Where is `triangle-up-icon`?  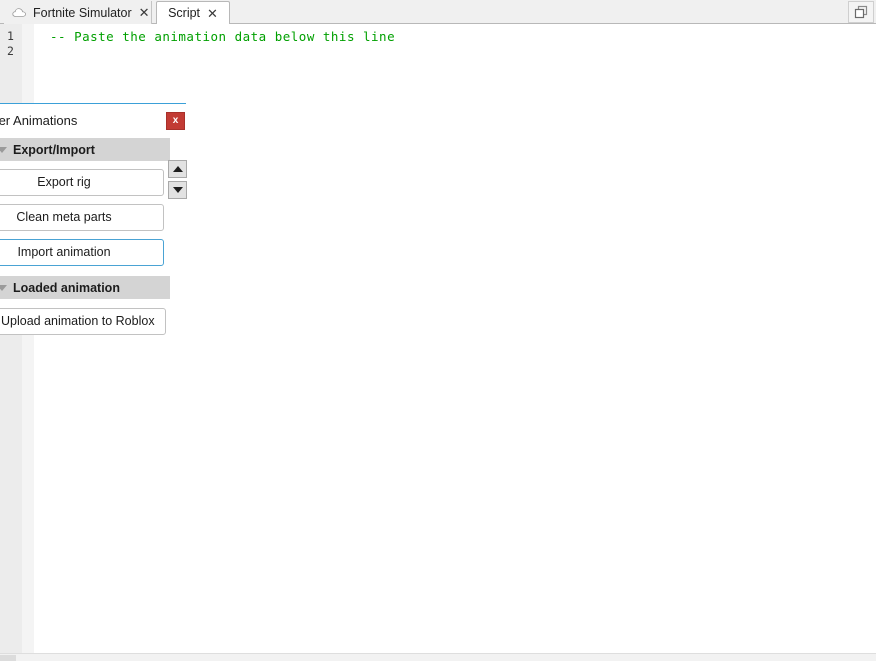
triangle-up-icon is located at coordinates (177, 169).